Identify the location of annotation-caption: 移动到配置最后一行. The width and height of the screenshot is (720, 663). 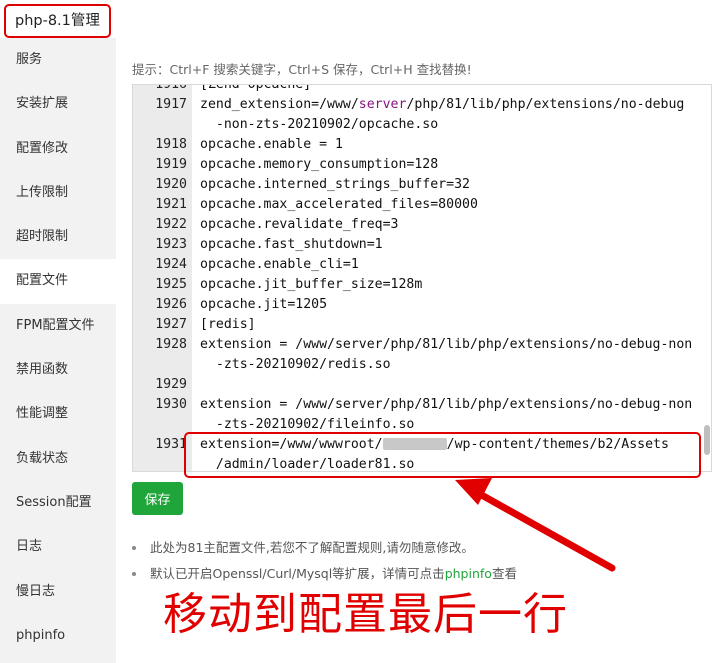
(365, 614).